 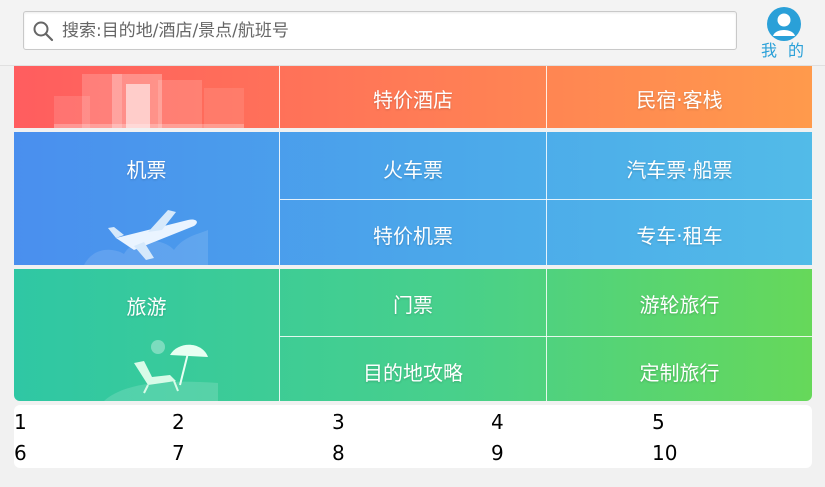 What do you see at coordinates (178, 422) in the screenshot?
I see `number-item: 2` at bounding box center [178, 422].